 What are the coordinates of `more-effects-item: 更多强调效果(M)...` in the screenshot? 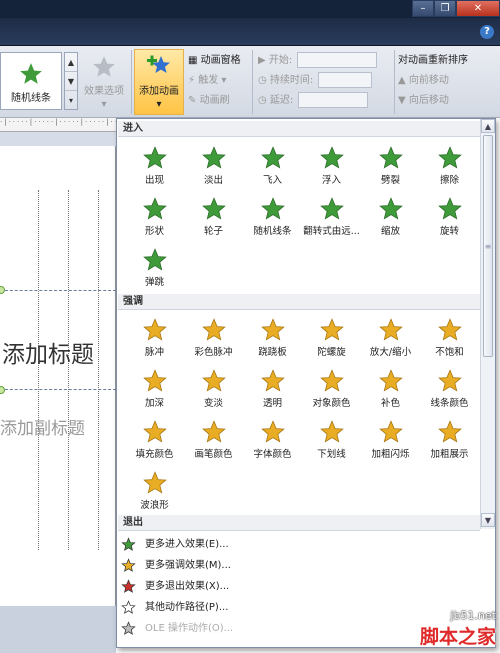 It's located at (306, 565).